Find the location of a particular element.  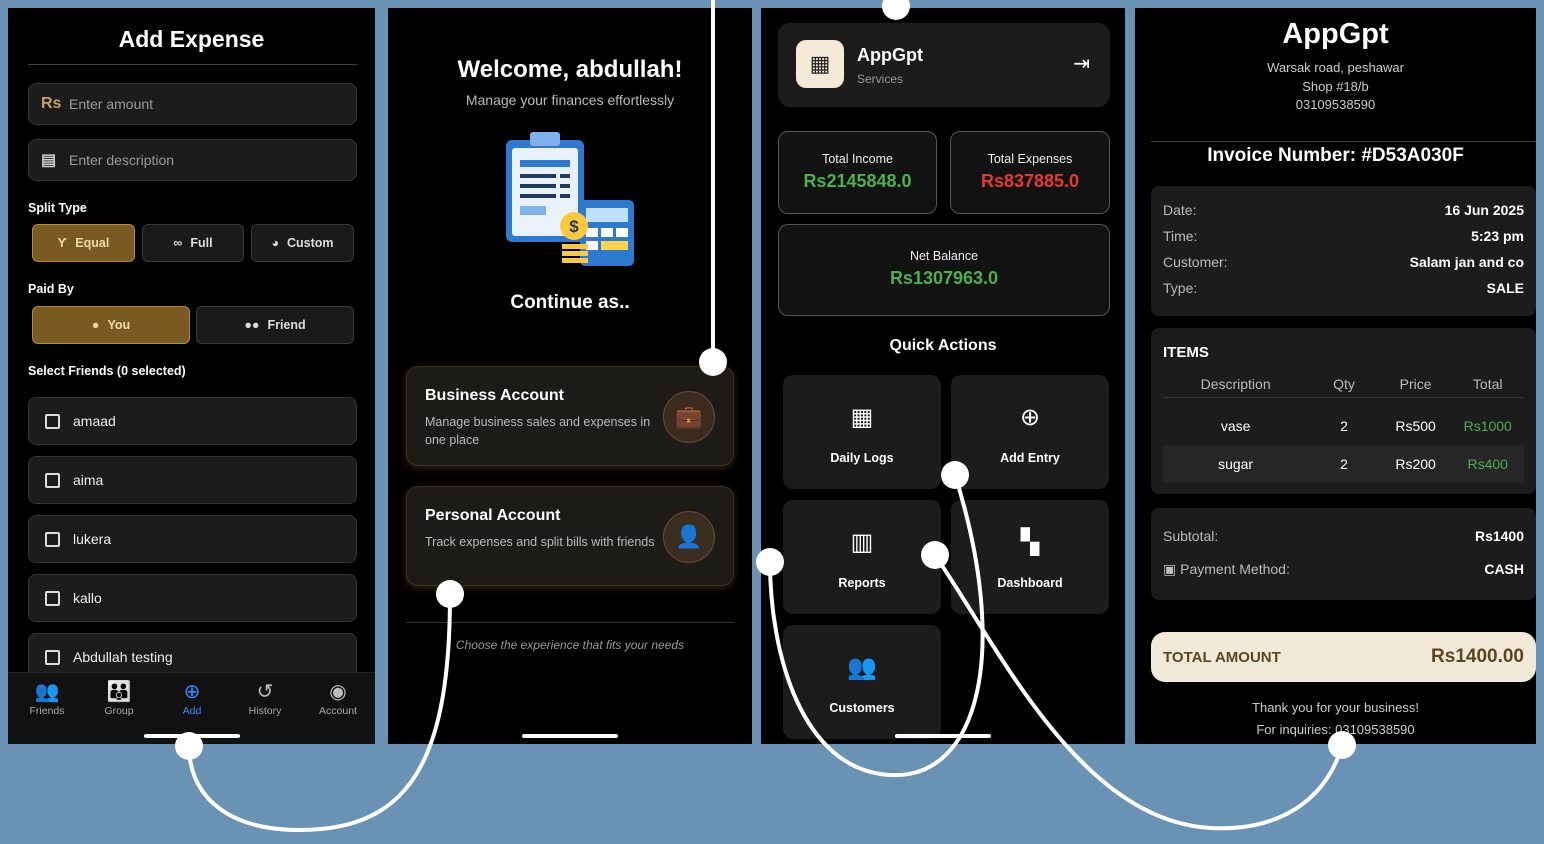

tab-account: ◉ Account is located at coordinates (338, 698).